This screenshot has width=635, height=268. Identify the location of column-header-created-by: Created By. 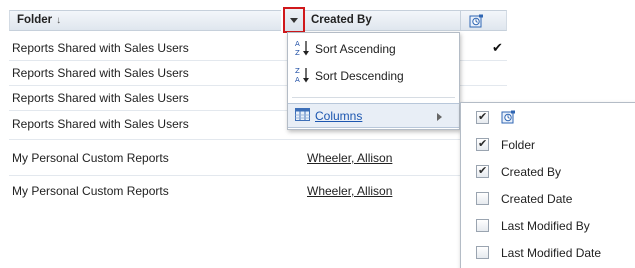
(372, 20).